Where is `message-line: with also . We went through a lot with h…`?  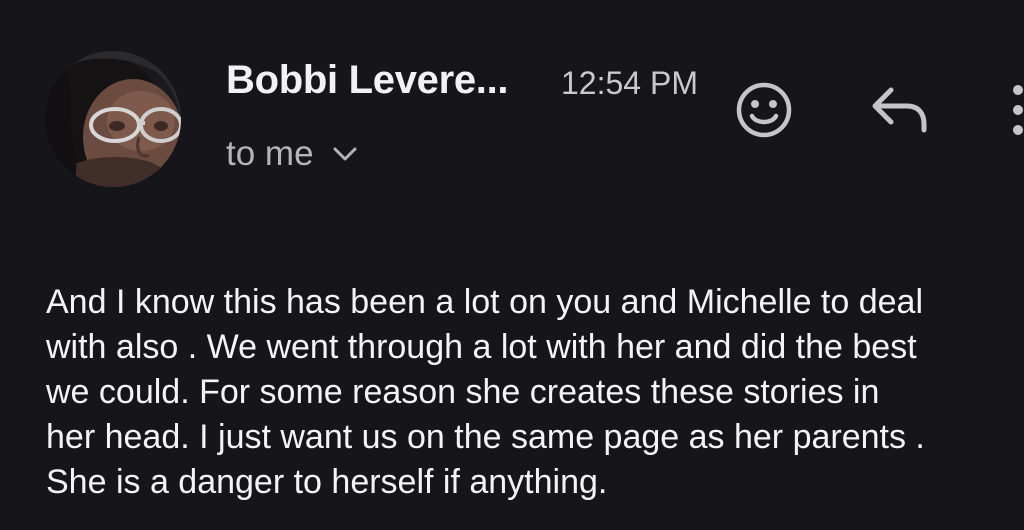 message-line: with also . We went through a lot with h… is located at coordinates (481, 347).